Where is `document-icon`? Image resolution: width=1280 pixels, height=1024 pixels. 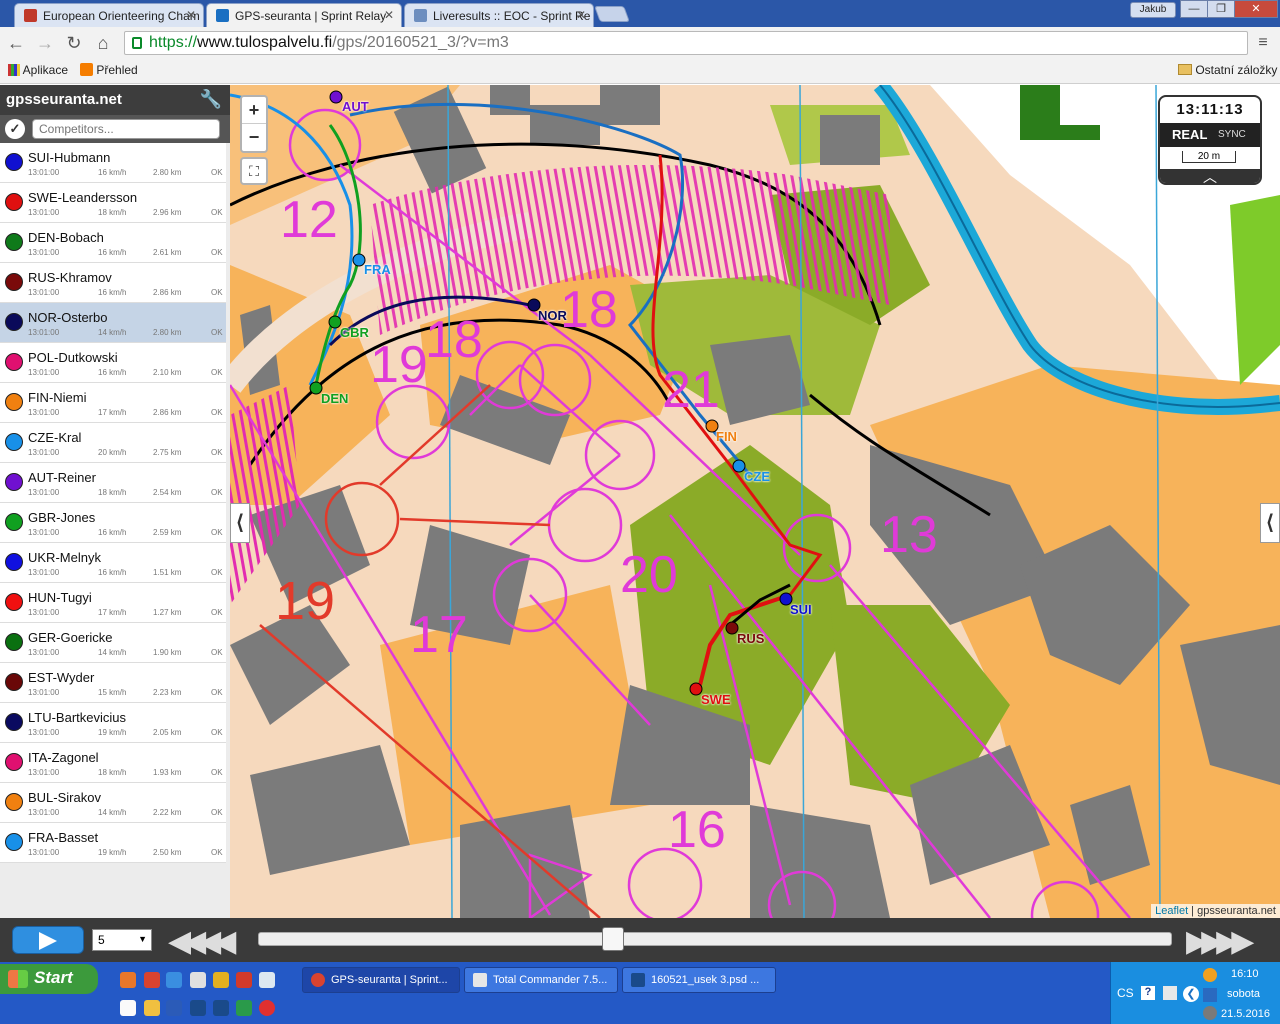
document-icon is located at coordinates (198, 980).